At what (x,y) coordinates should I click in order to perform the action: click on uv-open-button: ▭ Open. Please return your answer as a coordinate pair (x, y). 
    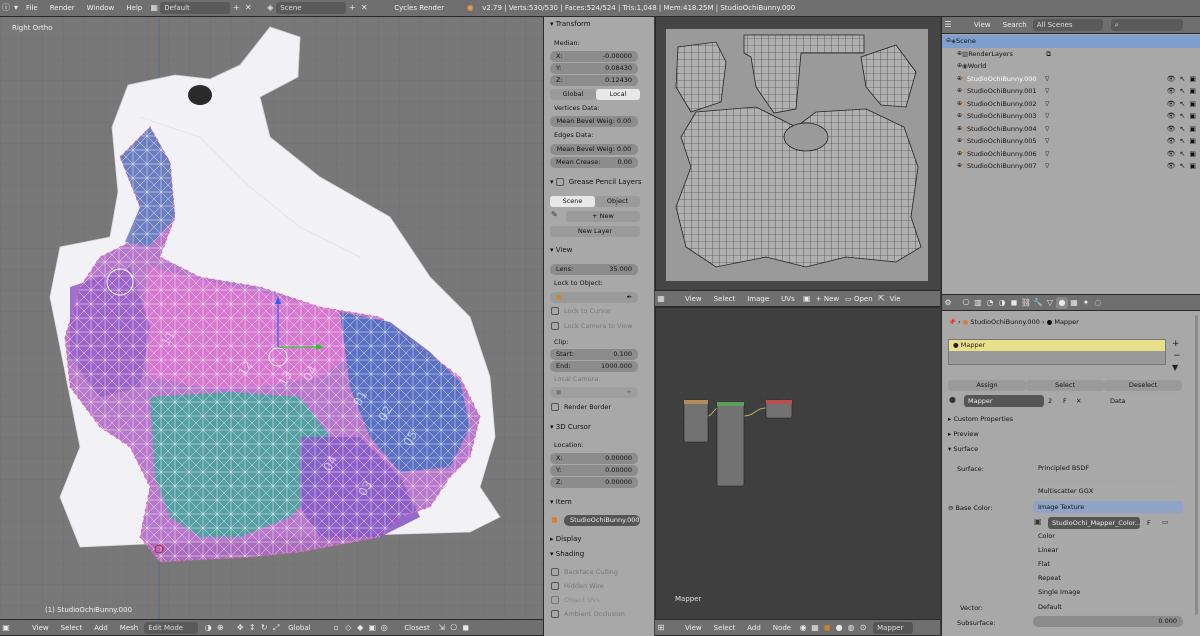
    Looking at the image, I should click on (859, 299).